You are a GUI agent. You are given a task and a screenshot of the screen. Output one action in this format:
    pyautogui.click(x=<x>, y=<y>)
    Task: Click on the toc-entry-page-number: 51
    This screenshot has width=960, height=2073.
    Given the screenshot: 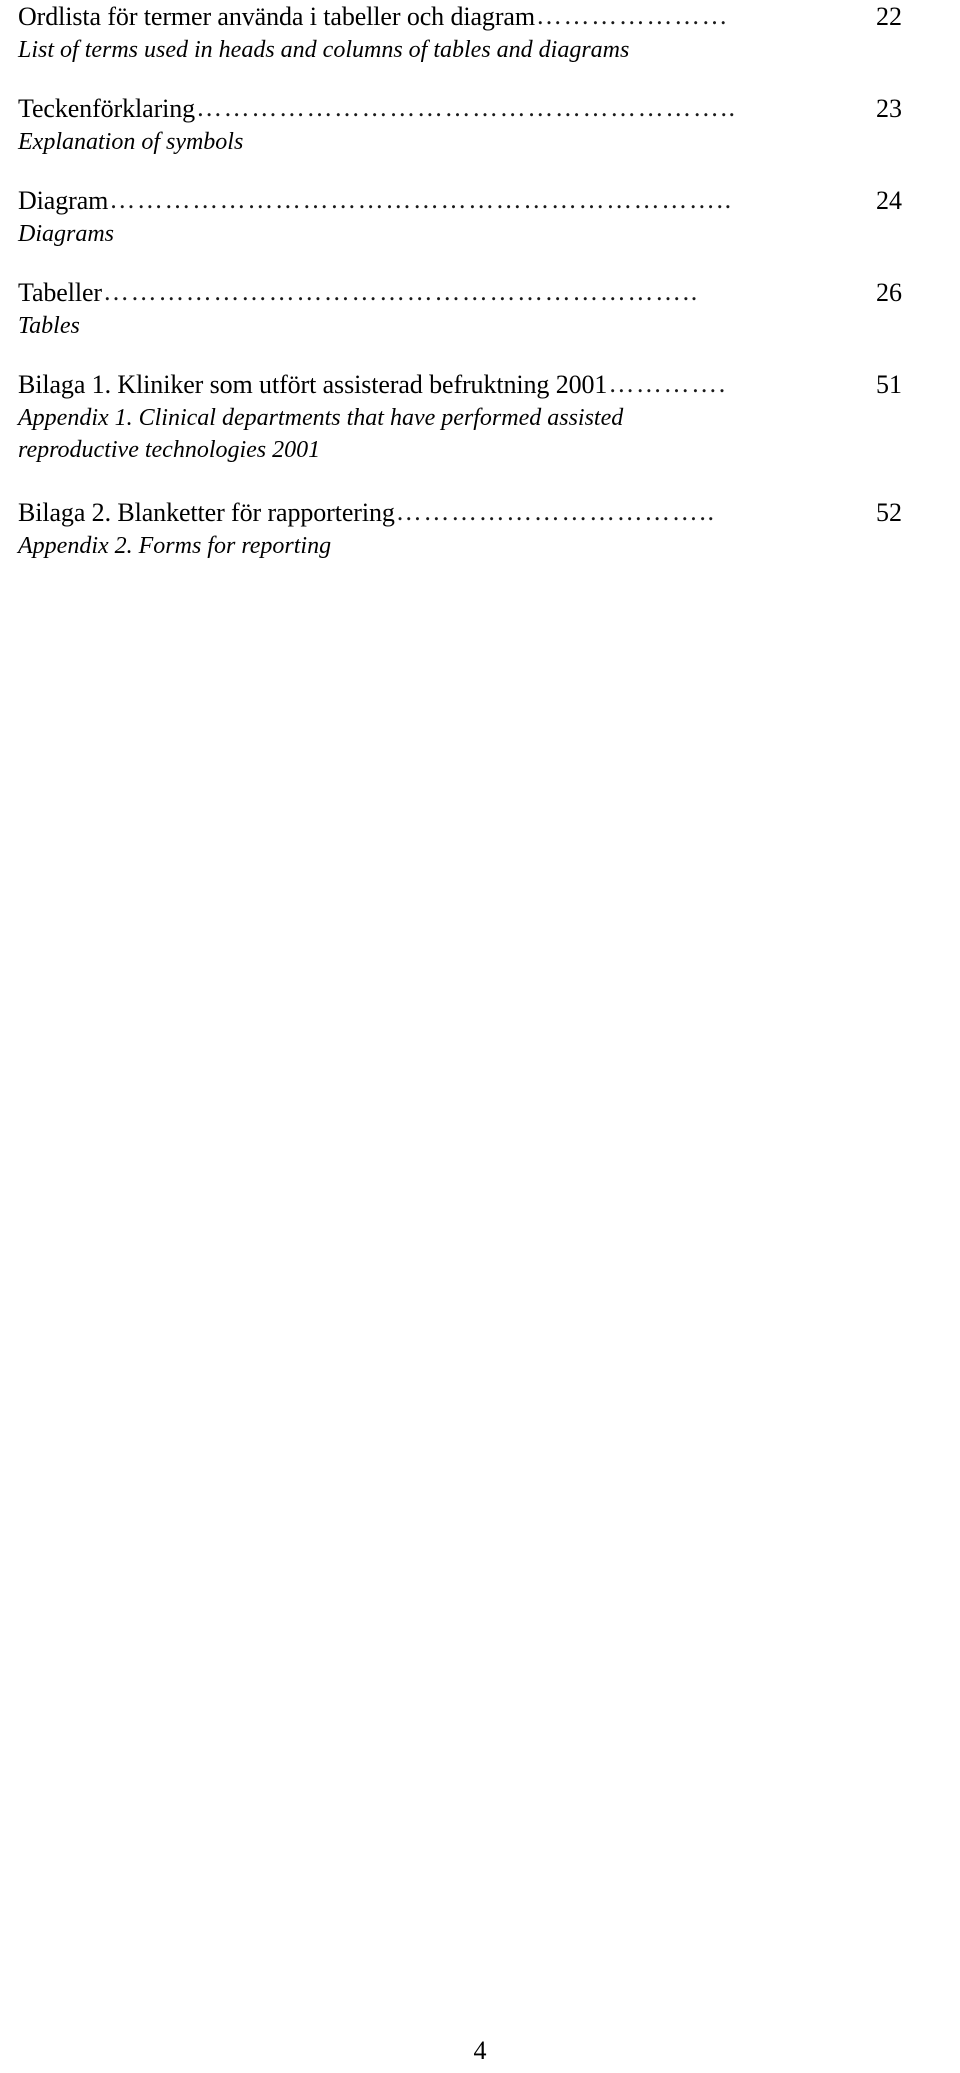 What is the action you would take?
    pyautogui.click(x=889, y=384)
    